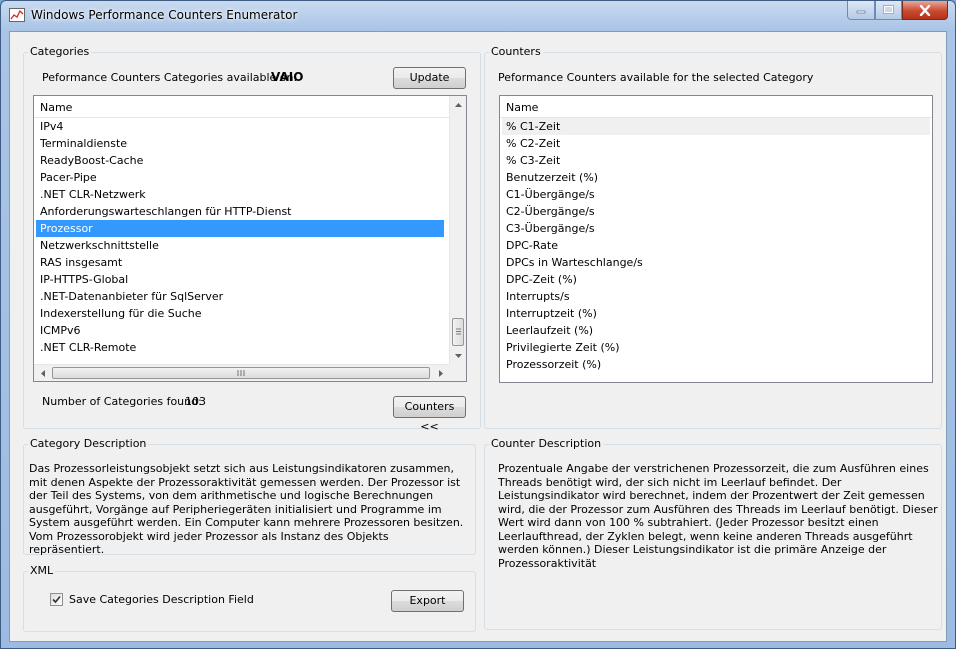 This screenshot has height=649, width=956. Describe the element at coordinates (429, 78) in the screenshot. I see `update-button: Update` at that location.